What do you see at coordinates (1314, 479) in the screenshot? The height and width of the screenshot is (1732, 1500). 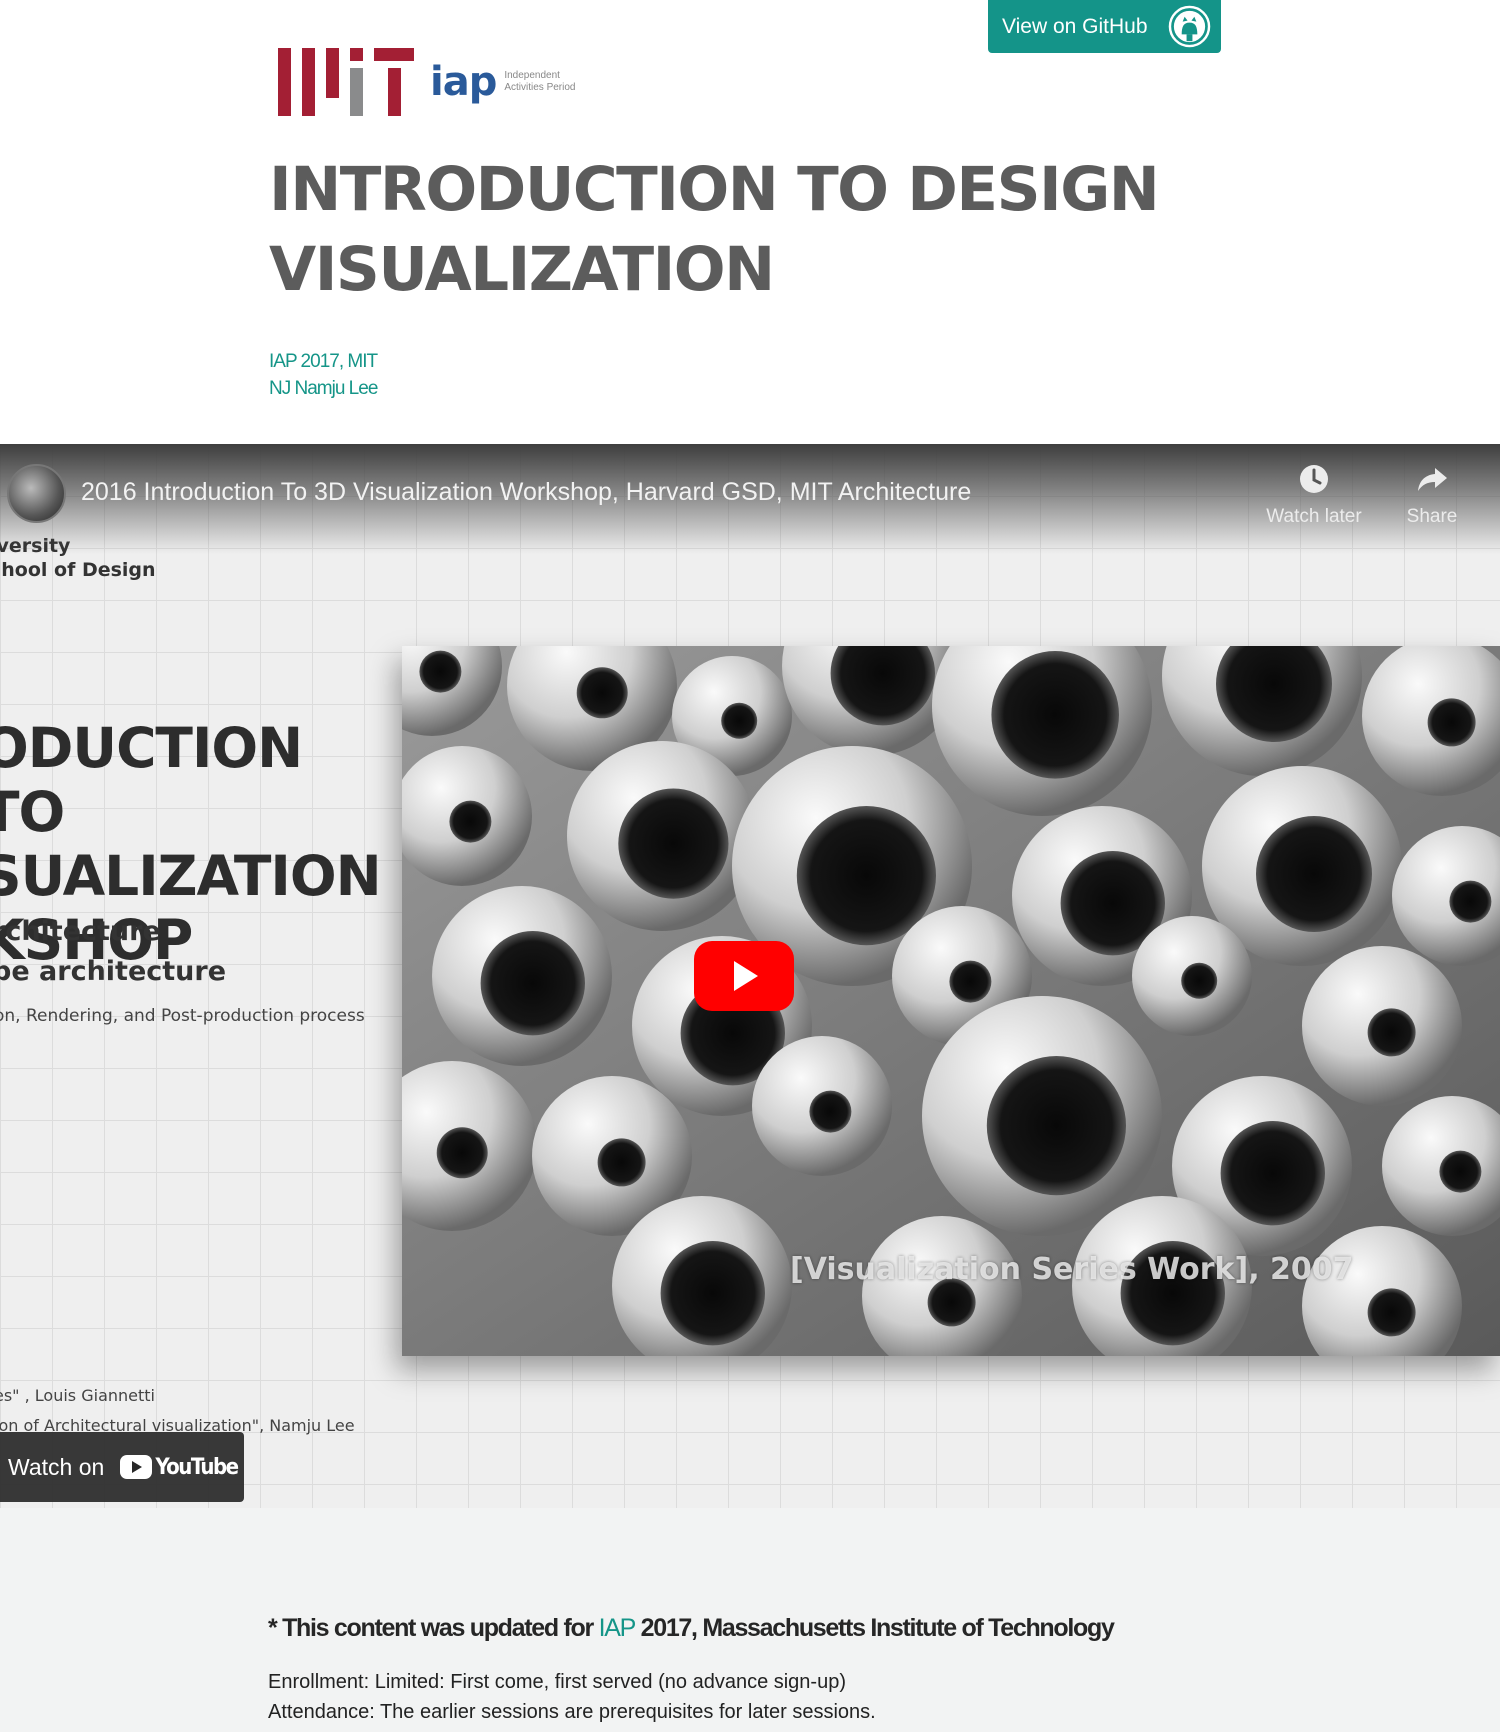 I see `clock-icon` at bounding box center [1314, 479].